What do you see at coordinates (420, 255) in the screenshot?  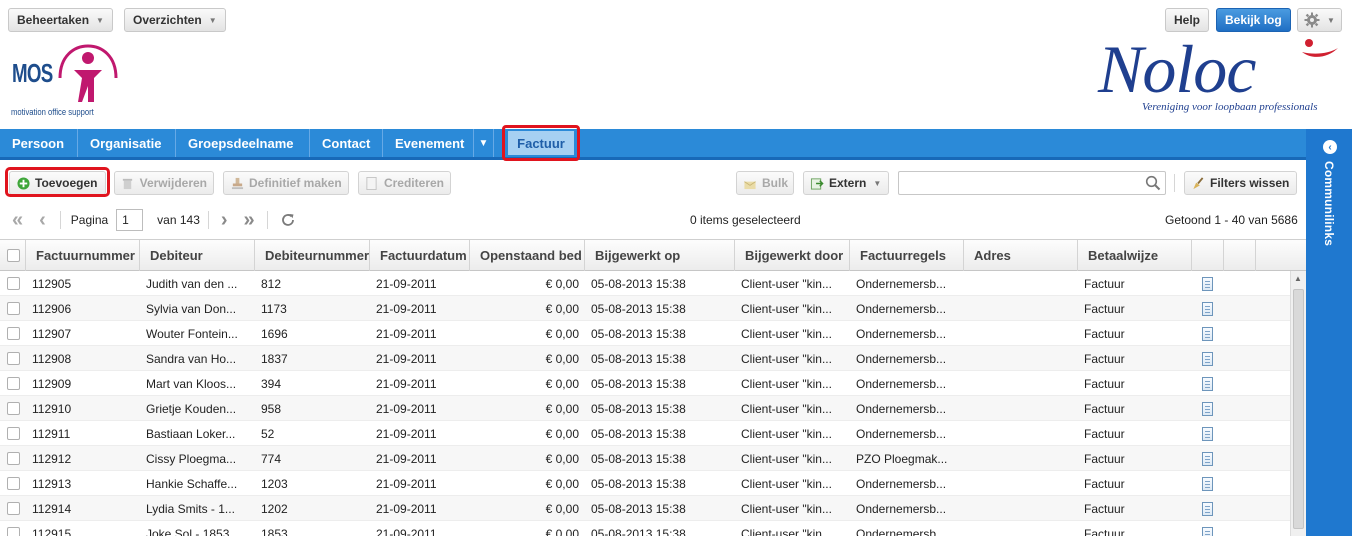 I see `column-header-factuurdatum: Factuurdatum` at bounding box center [420, 255].